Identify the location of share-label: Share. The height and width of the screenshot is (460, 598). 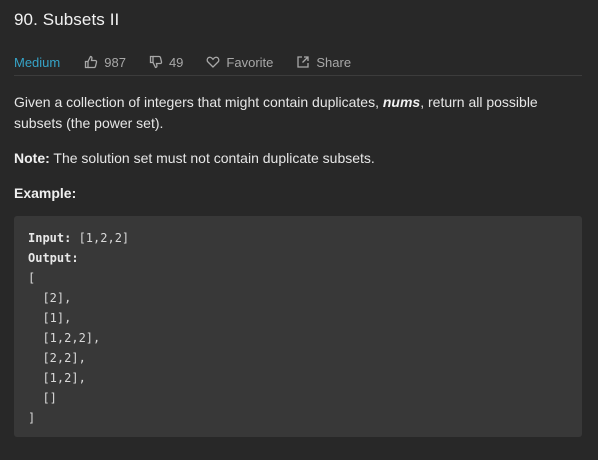
(334, 62).